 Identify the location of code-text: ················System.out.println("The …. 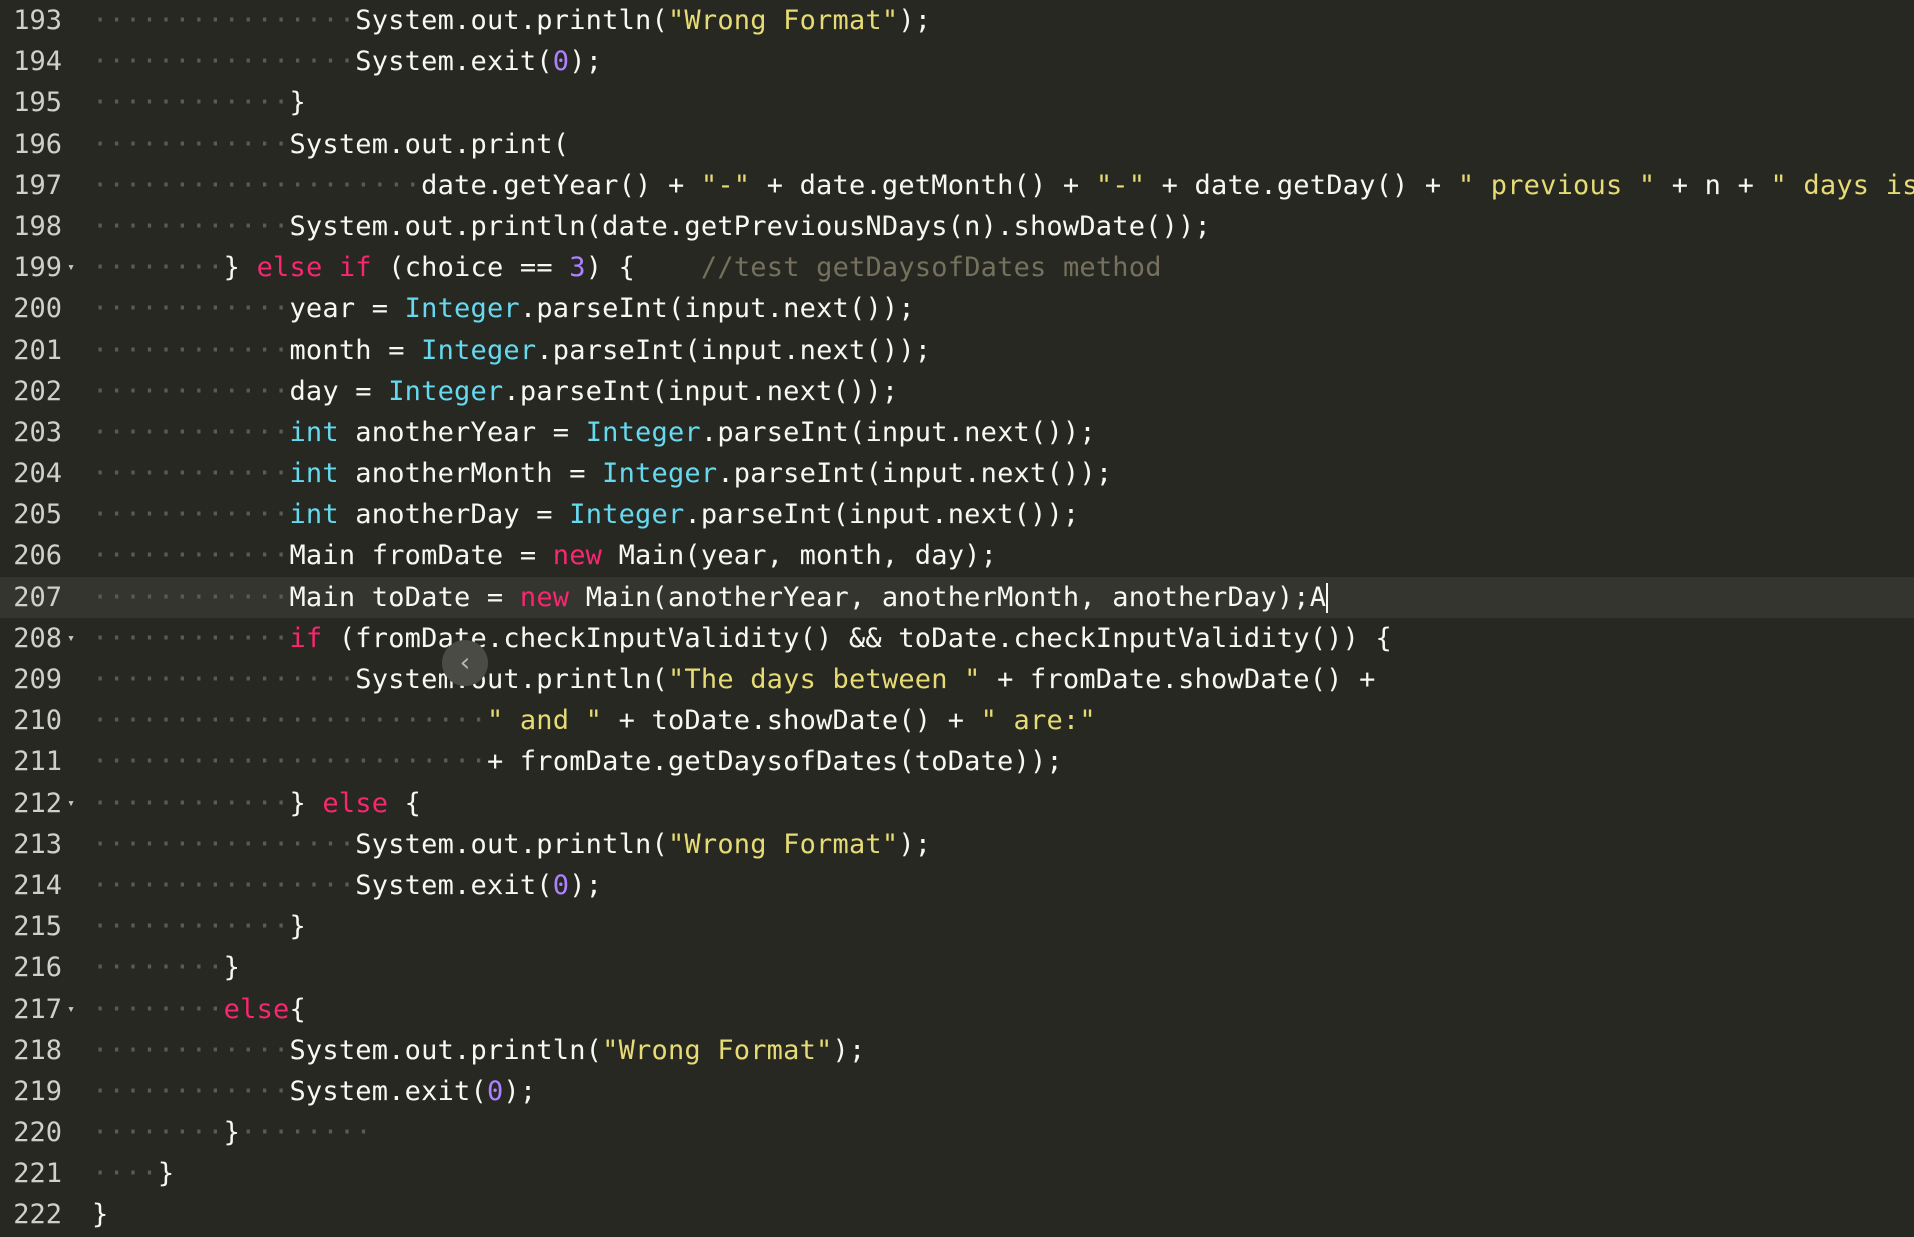
(734, 679).